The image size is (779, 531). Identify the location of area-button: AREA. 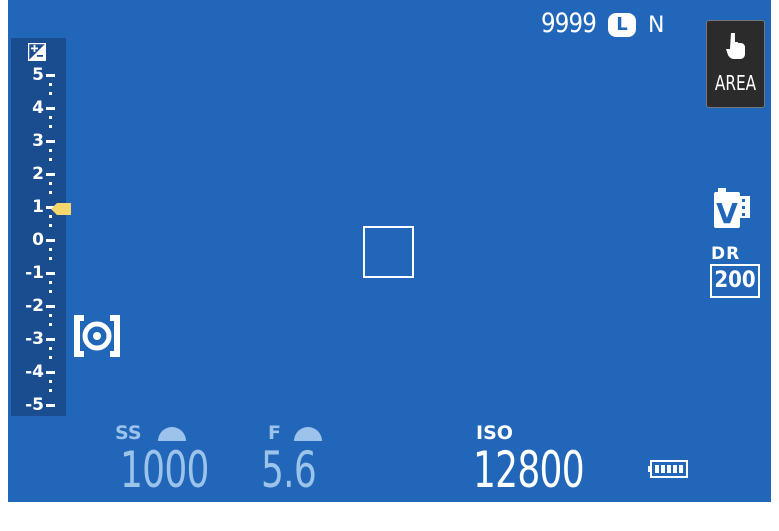
(735, 64).